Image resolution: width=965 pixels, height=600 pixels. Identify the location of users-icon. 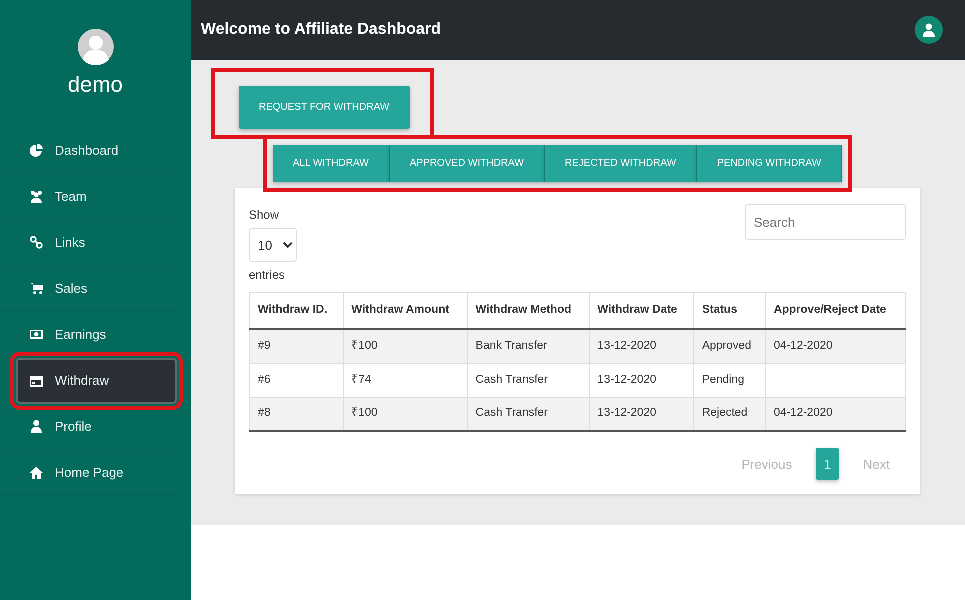
(36, 196).